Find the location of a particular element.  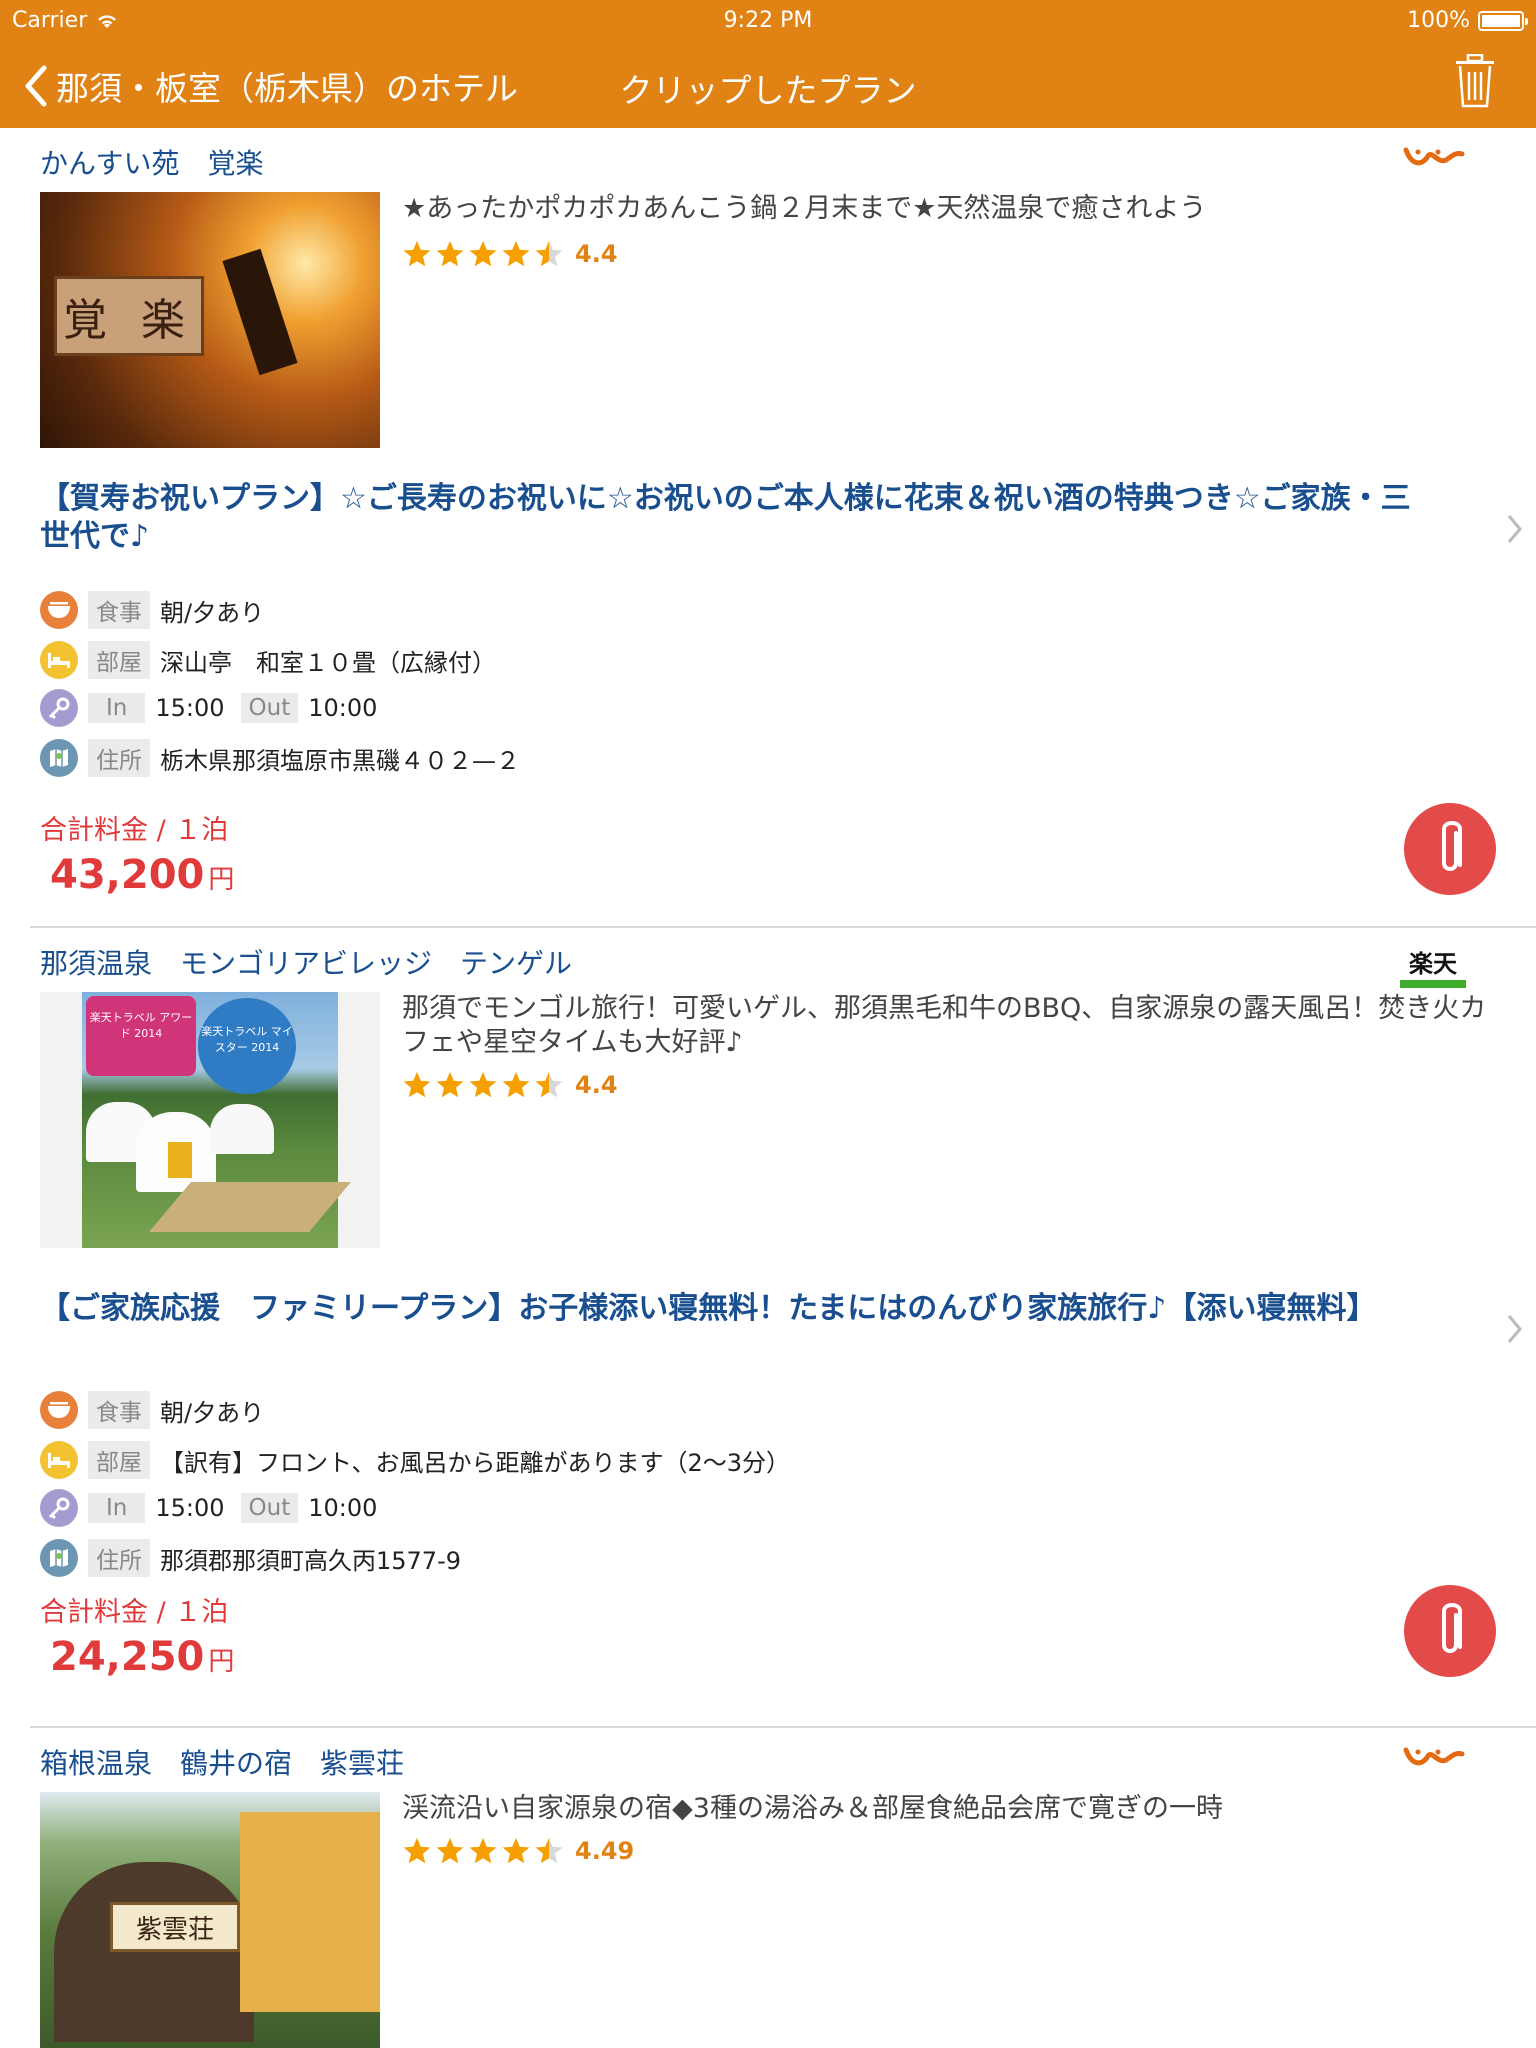

hotel-photo: 楽天トラベル アワード 2014 楽天トラベル マイスター 2014 is located at coordinates (210, 1120).